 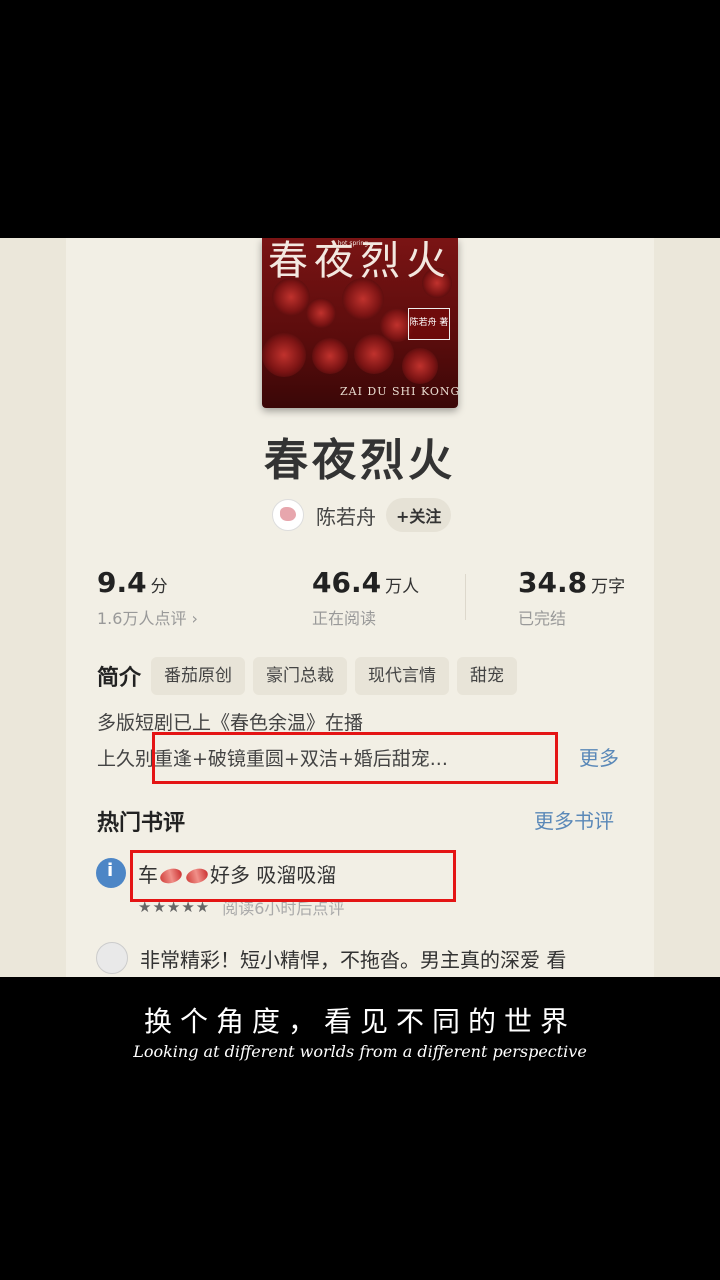 I want to click on stats-row: 9.4 分 1.6万人点评 › 46.4 万人 正在阅读 34.8 万字 已完结, so click(x=362, y=601).